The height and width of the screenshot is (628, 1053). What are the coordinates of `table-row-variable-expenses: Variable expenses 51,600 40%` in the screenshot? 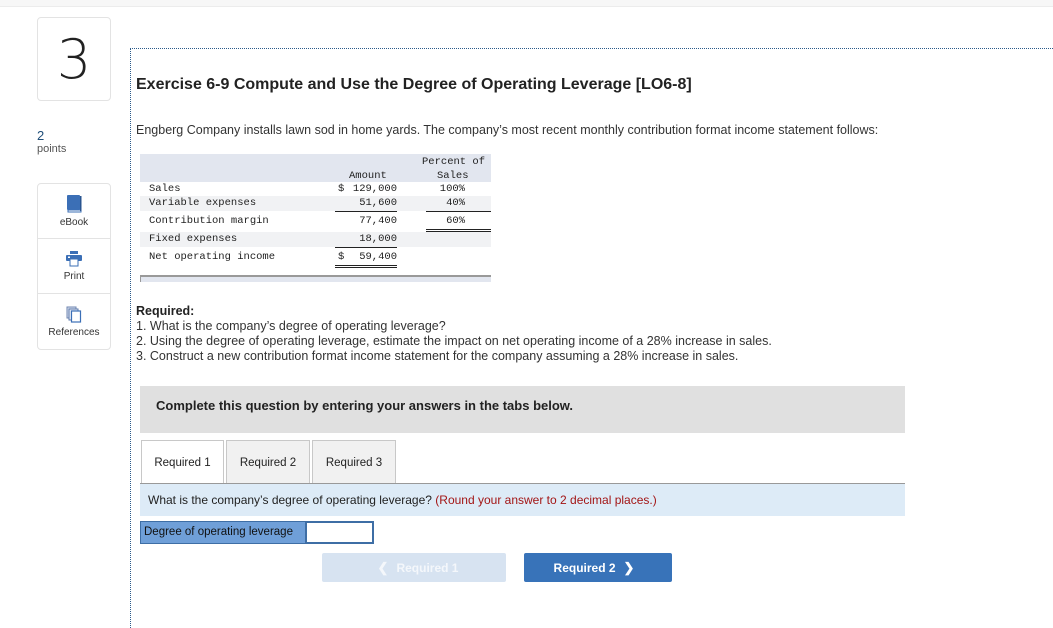 It's located at (315, 203).